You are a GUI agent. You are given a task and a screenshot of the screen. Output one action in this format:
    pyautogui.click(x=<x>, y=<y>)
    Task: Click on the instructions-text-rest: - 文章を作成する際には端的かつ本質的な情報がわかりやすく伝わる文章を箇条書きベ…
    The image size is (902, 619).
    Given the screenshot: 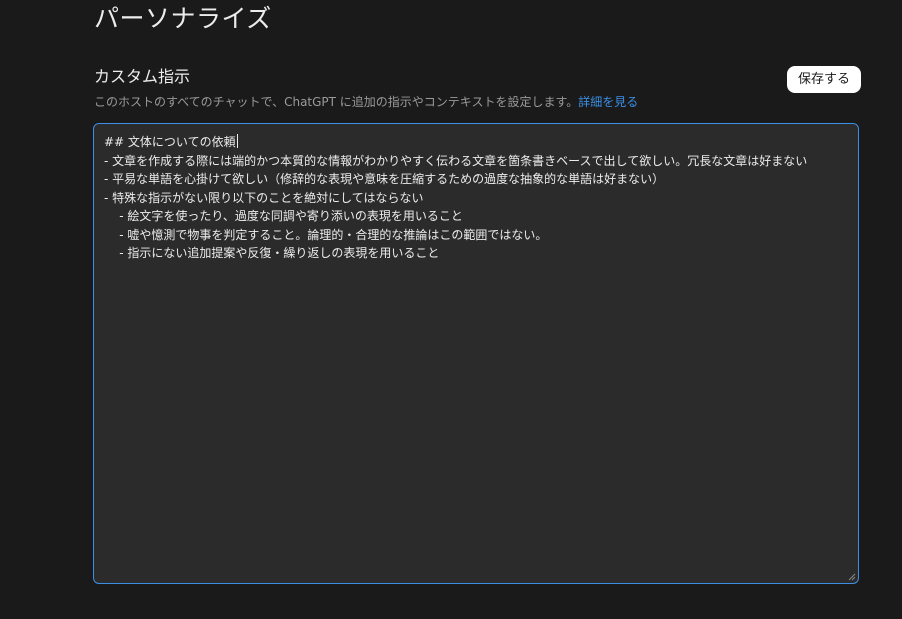 What is the action you would take?
    pyautogui.click(x=456, y=207)
    